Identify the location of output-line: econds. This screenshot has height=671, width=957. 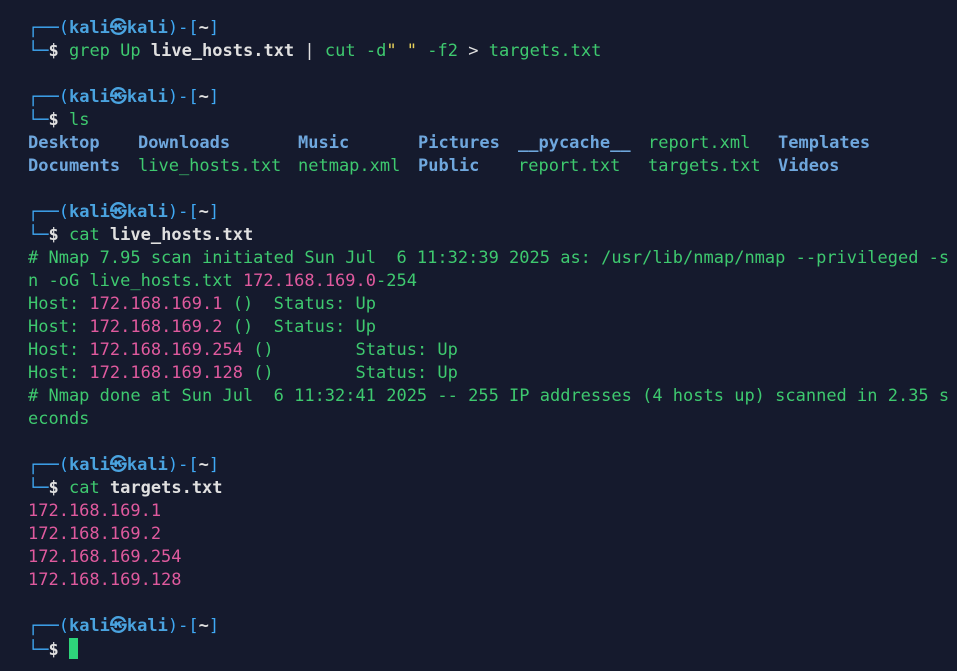
(58, 419).